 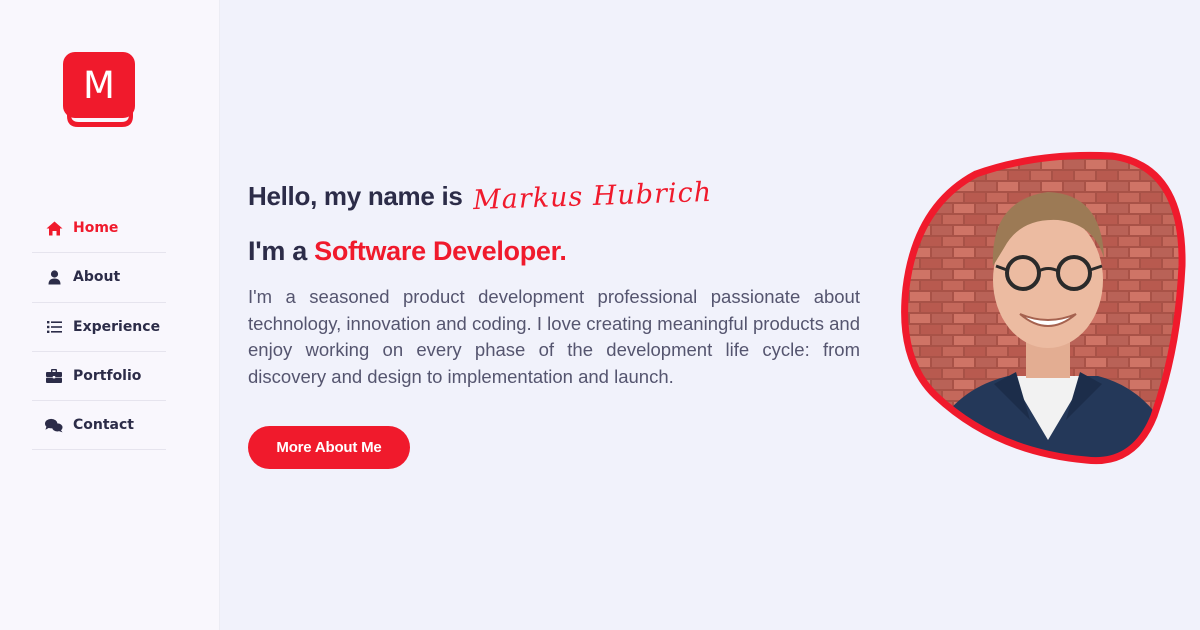 I want to click on book-logo-icon: M, so click(x=99, y=89).